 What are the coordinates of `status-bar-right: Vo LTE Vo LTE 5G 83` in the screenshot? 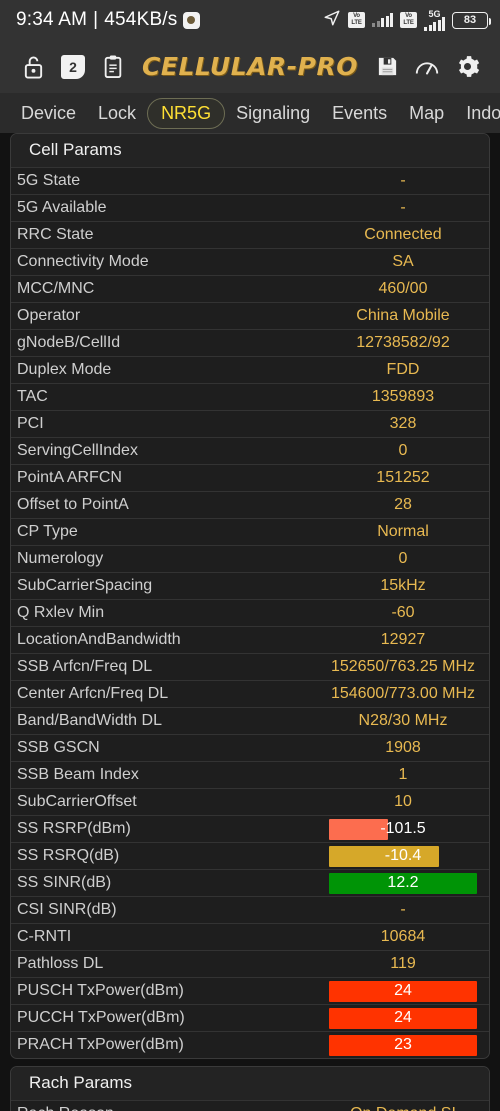 It's located at (407, 20).